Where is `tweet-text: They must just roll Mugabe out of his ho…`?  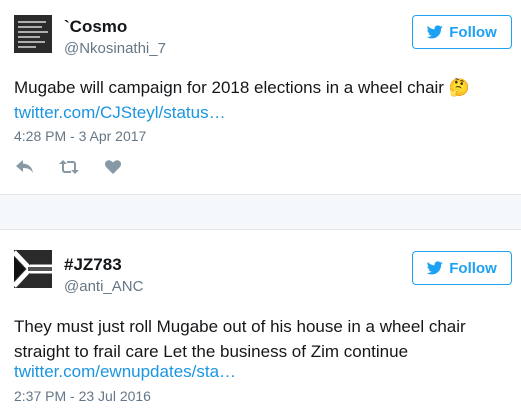 tweet-text: They must just roll Mugabe out of his ho… is located at coordinates (264, 339).